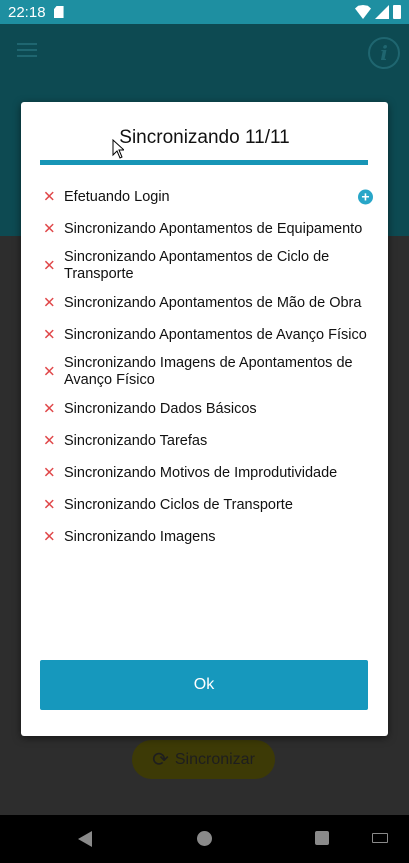 Image resolution: width=409 pixels, height=863 pixels. What do you see at coordinates (58, 12) in the screenshot?
I see `sd-card-icon` at bounding box center [58, 12].